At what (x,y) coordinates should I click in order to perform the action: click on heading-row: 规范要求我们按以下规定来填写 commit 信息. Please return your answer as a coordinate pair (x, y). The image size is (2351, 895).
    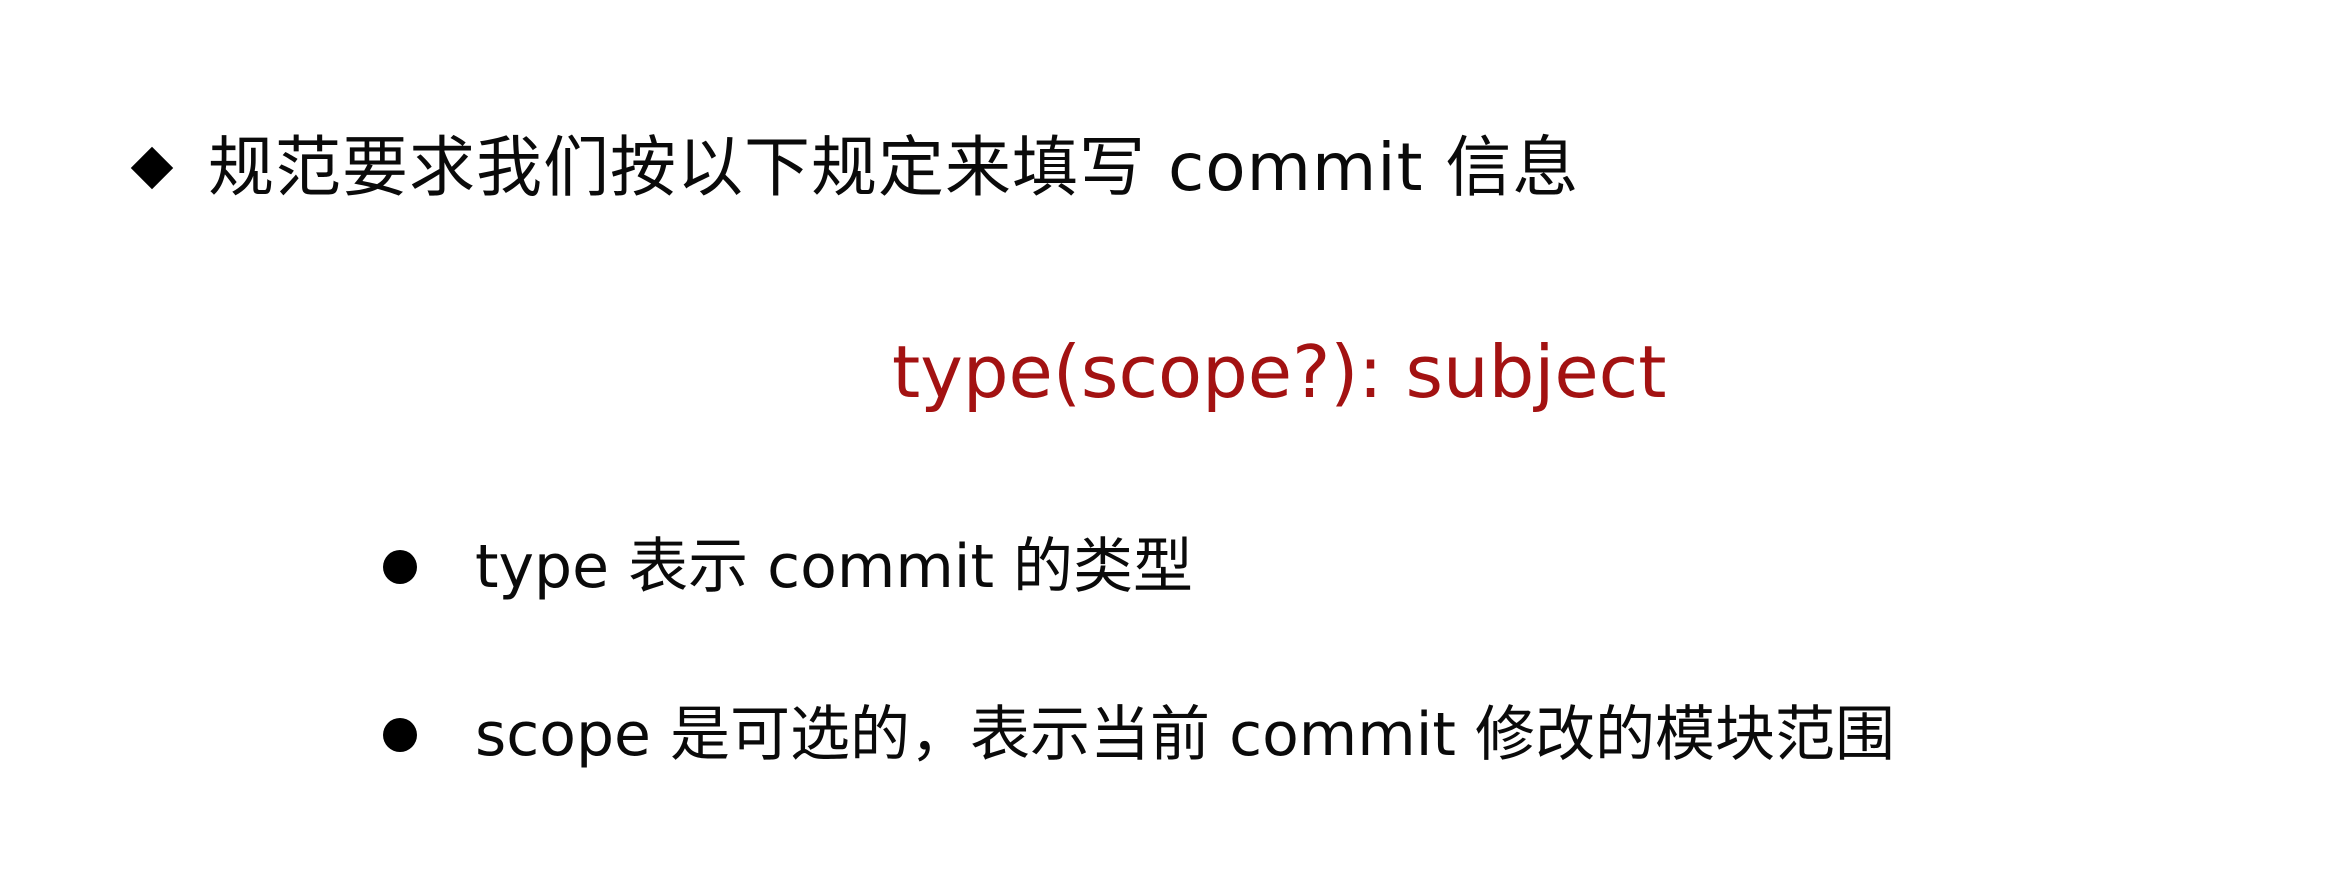
    Looking at the image, I should click on (854, 168).